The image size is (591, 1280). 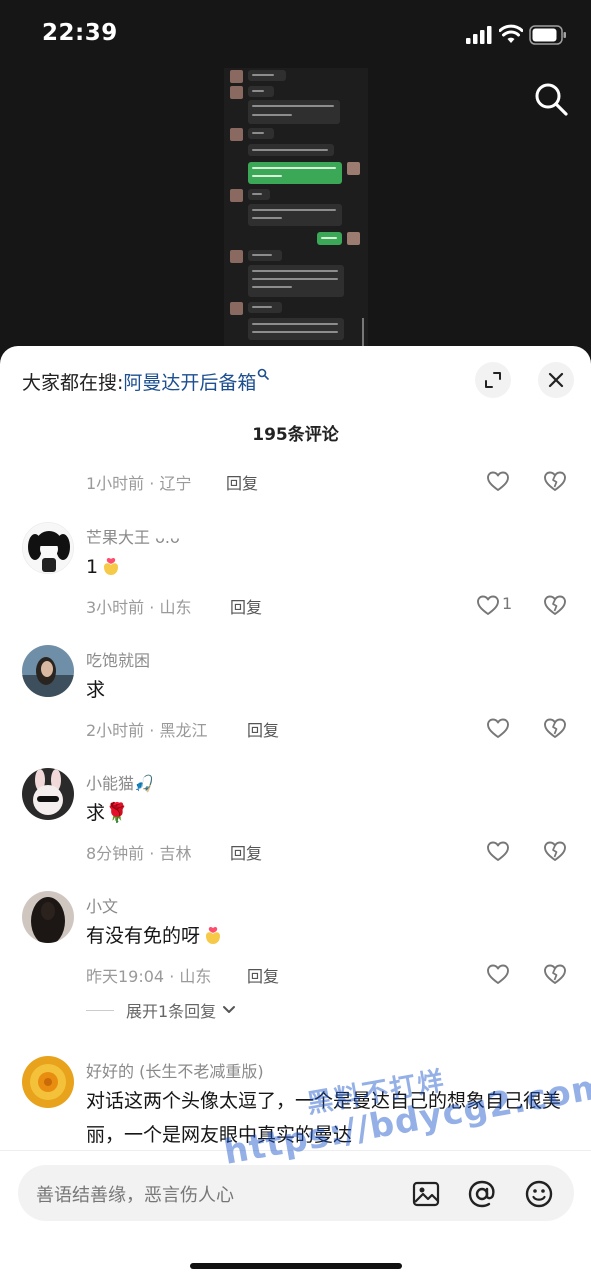 I want to click on comment-count: 195条评论, so click(x=295, y=435).